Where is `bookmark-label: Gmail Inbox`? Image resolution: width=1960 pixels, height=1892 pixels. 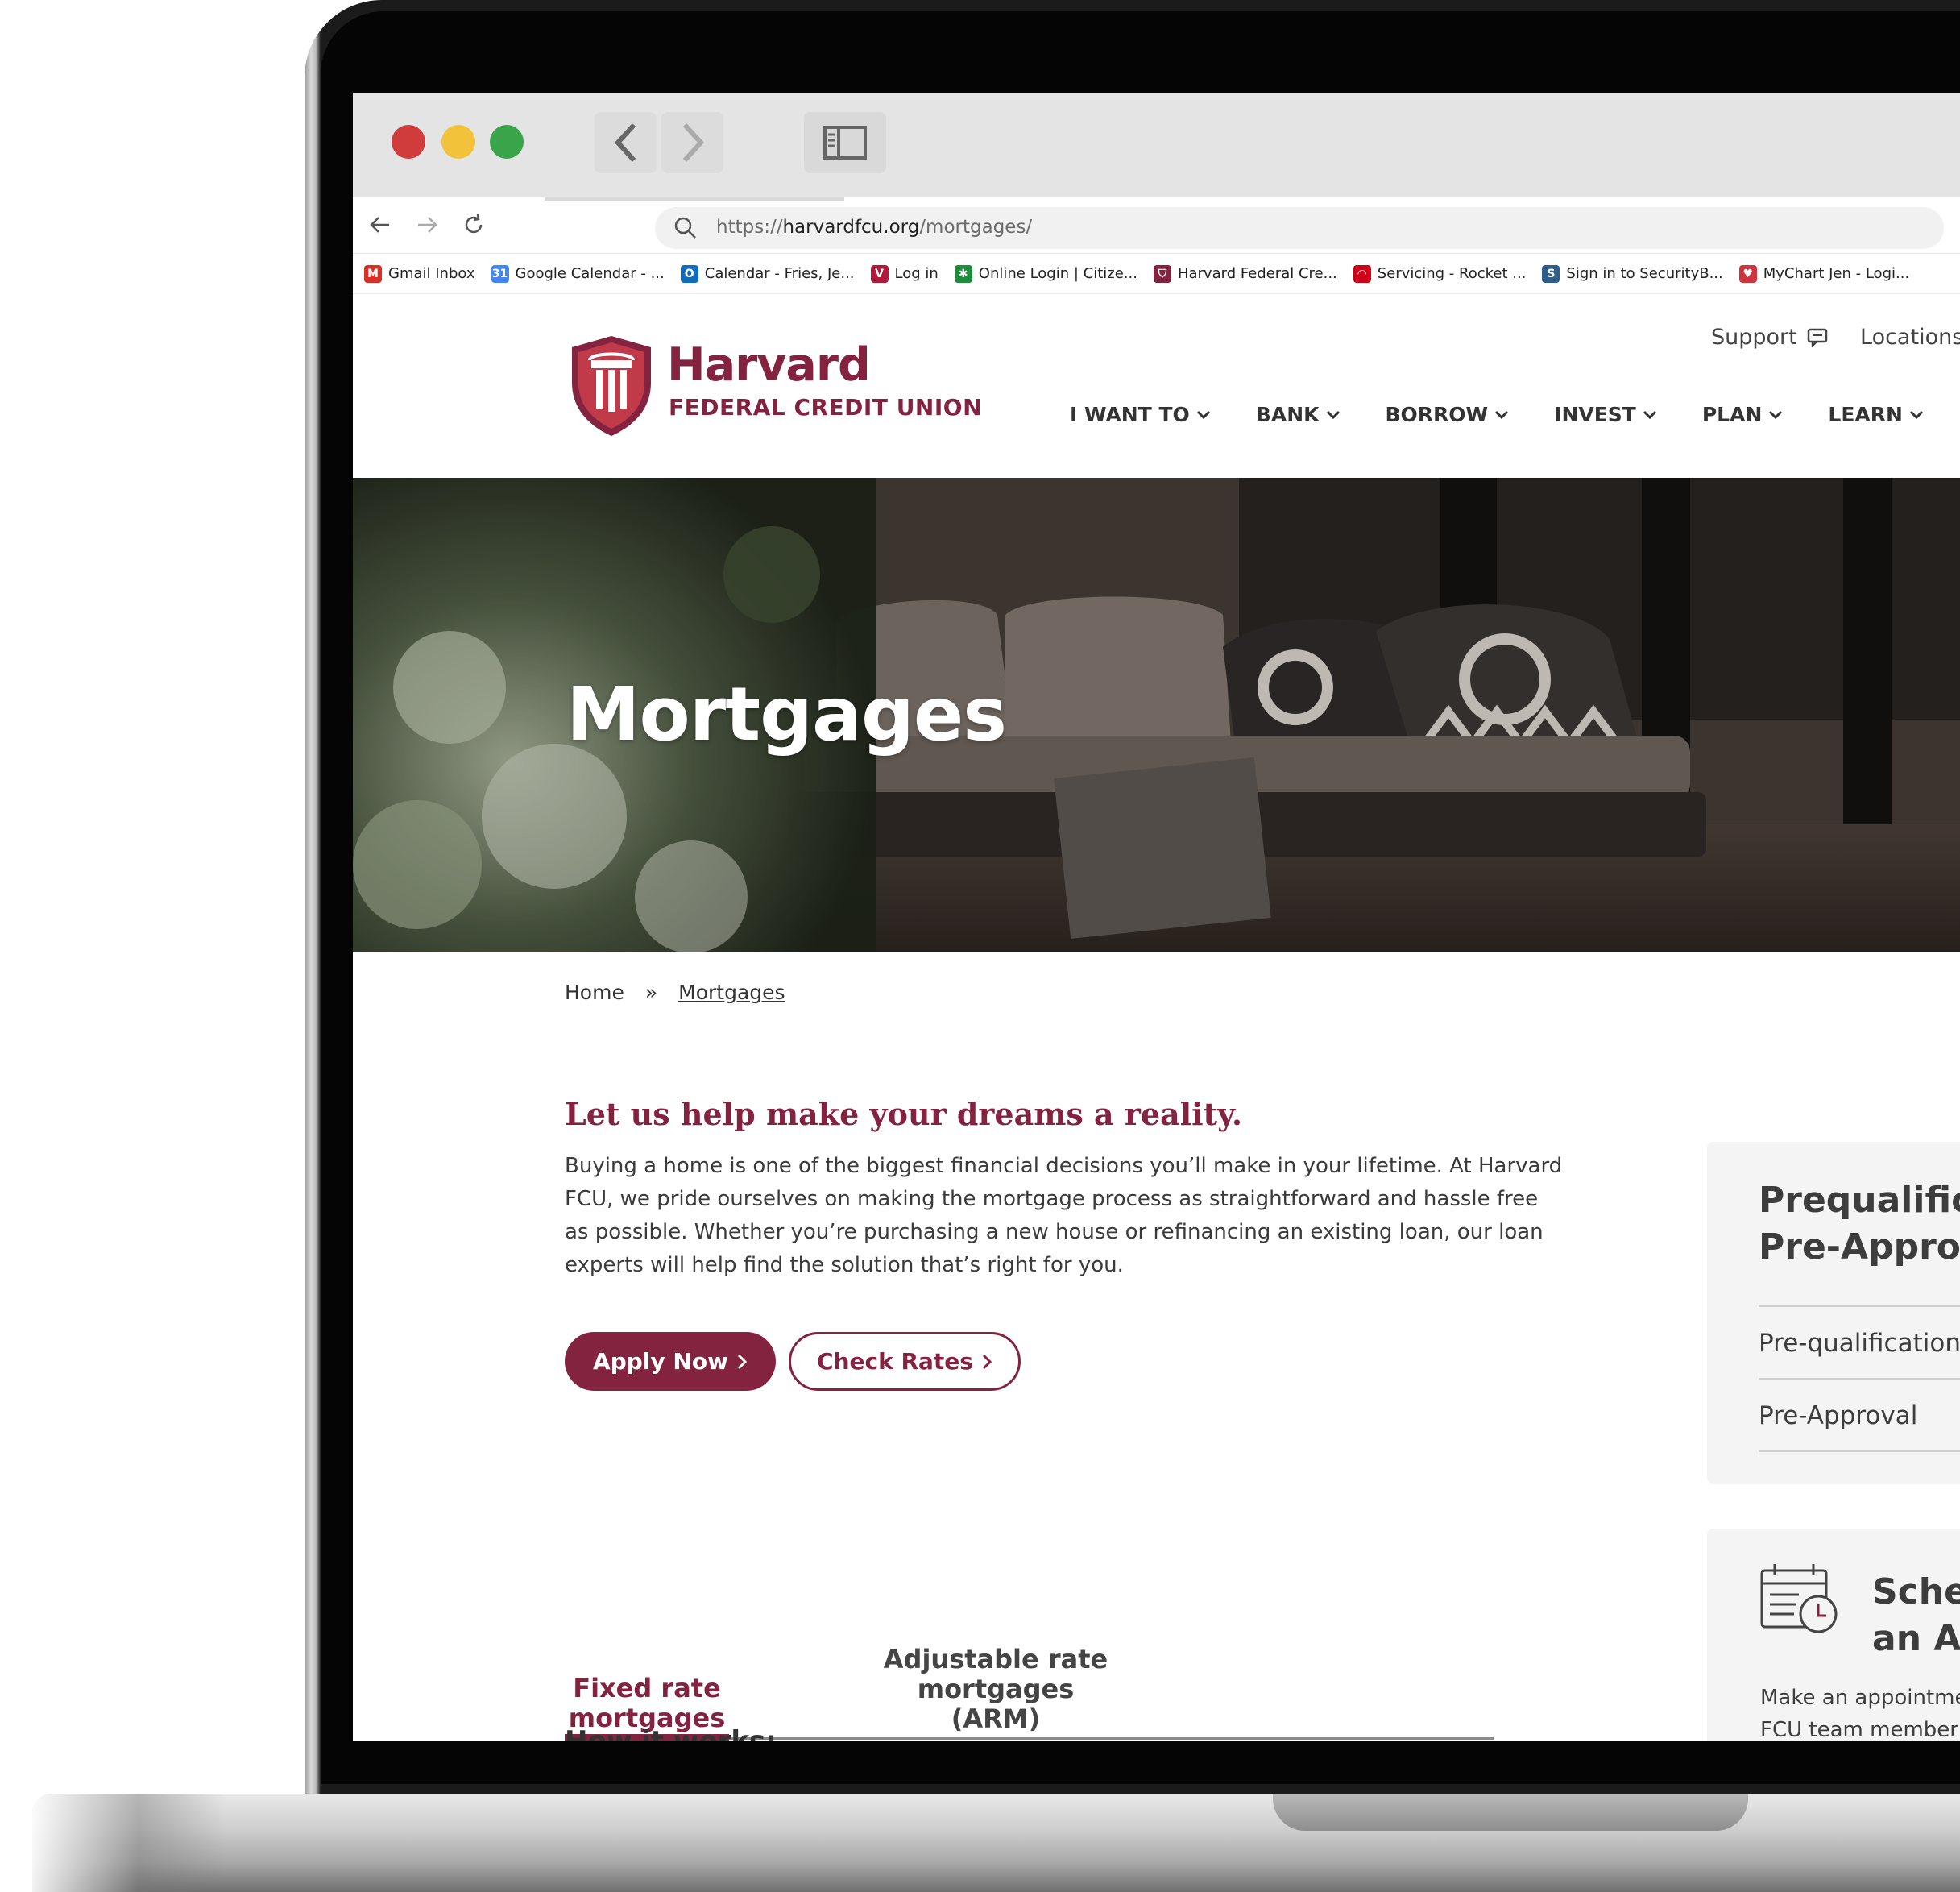
bookmark-label: Gmail Inbox is located at coordinates (431, 273).